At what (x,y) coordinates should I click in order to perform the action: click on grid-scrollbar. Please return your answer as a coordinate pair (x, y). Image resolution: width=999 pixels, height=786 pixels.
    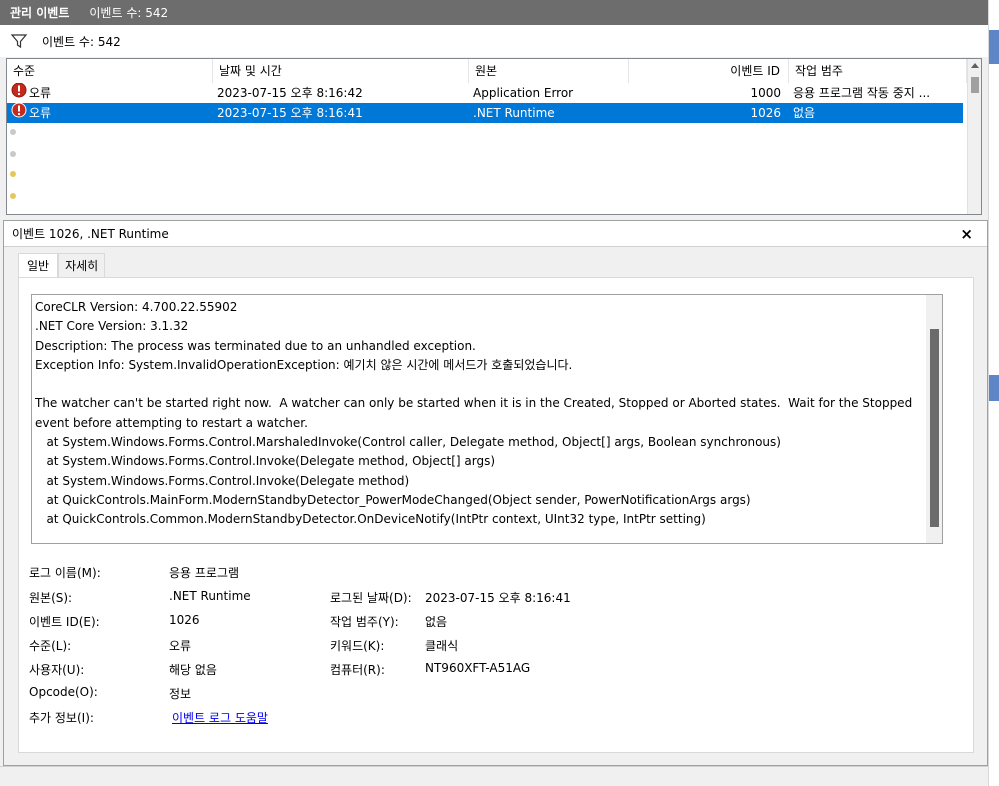
    Looking at the image, I should click on (974, 136).